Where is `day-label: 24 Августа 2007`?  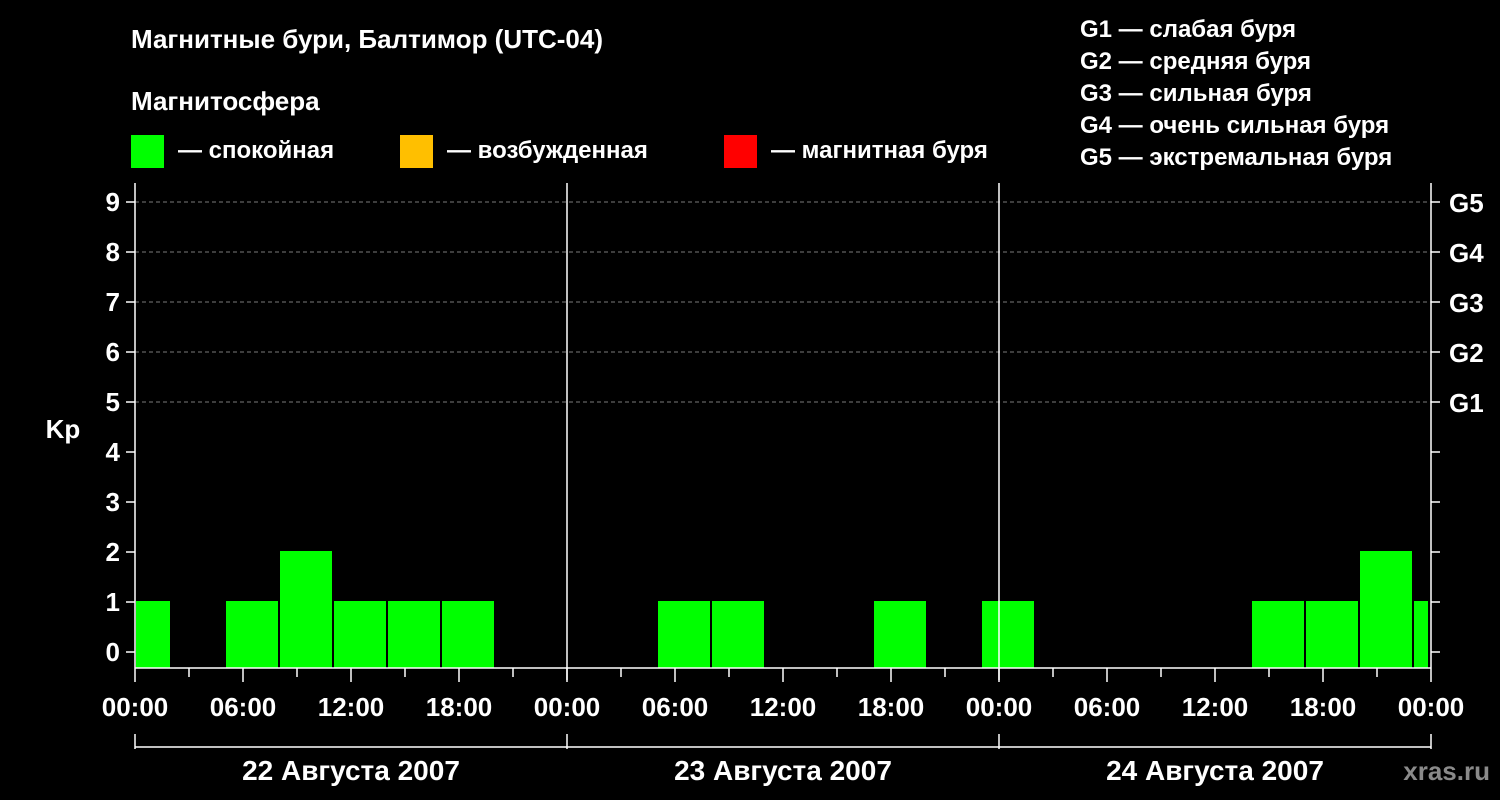
day-label: 24 Августа 2007 is located at coordinates (1215, 770).